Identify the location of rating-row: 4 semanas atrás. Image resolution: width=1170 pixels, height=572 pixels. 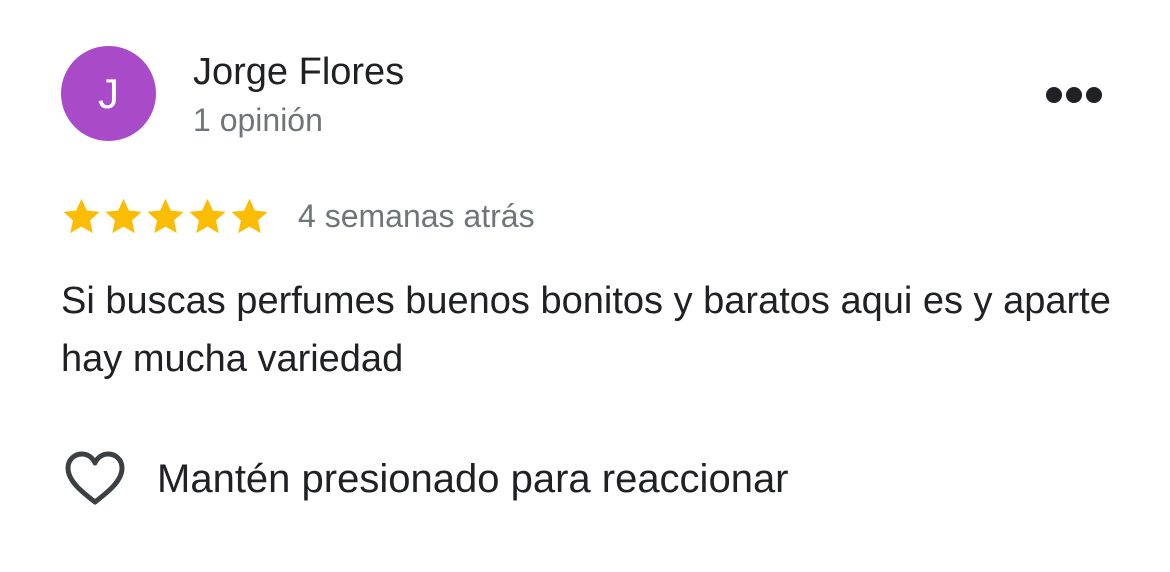
(298, 216).